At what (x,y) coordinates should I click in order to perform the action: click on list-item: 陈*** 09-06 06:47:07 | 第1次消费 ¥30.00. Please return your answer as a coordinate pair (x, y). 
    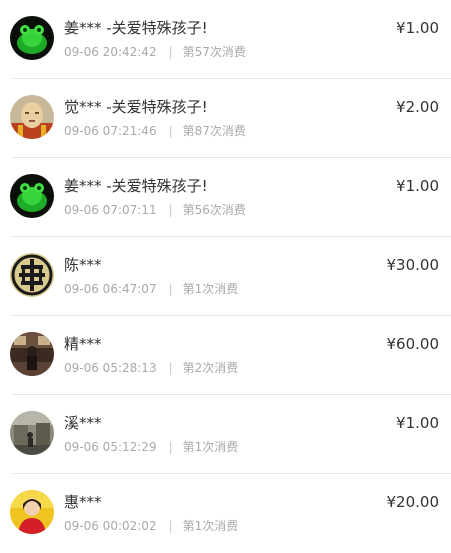
    Looking at the image, I should click on (225, 276).